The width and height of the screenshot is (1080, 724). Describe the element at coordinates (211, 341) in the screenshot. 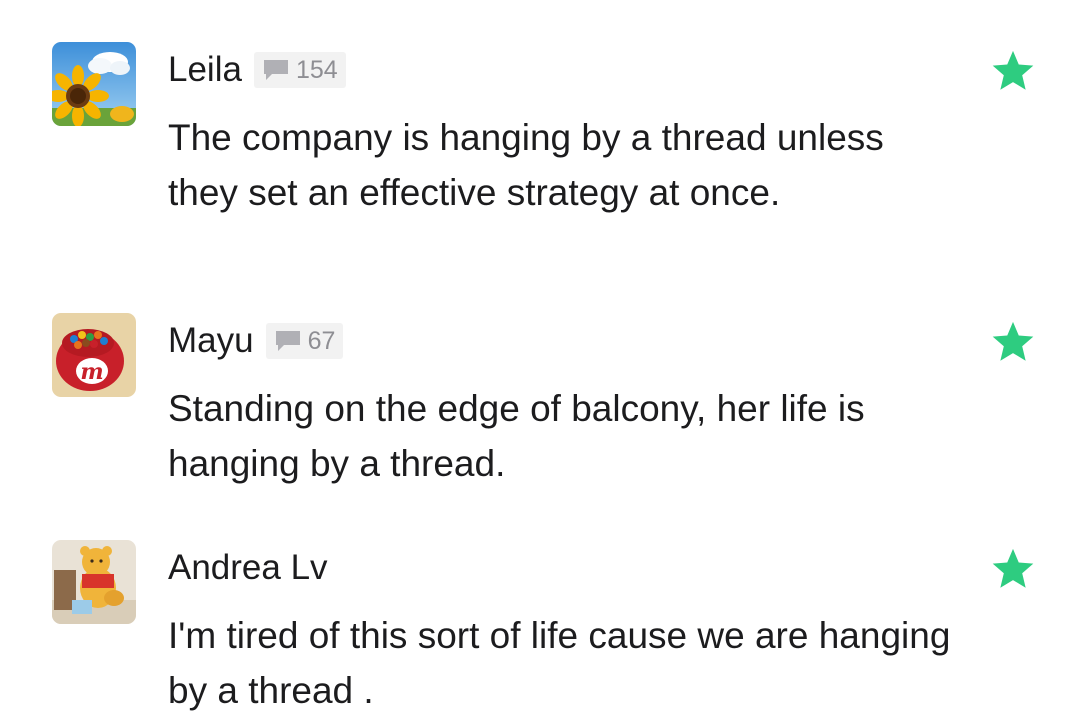

I see `author-name: Mayu` at that location.